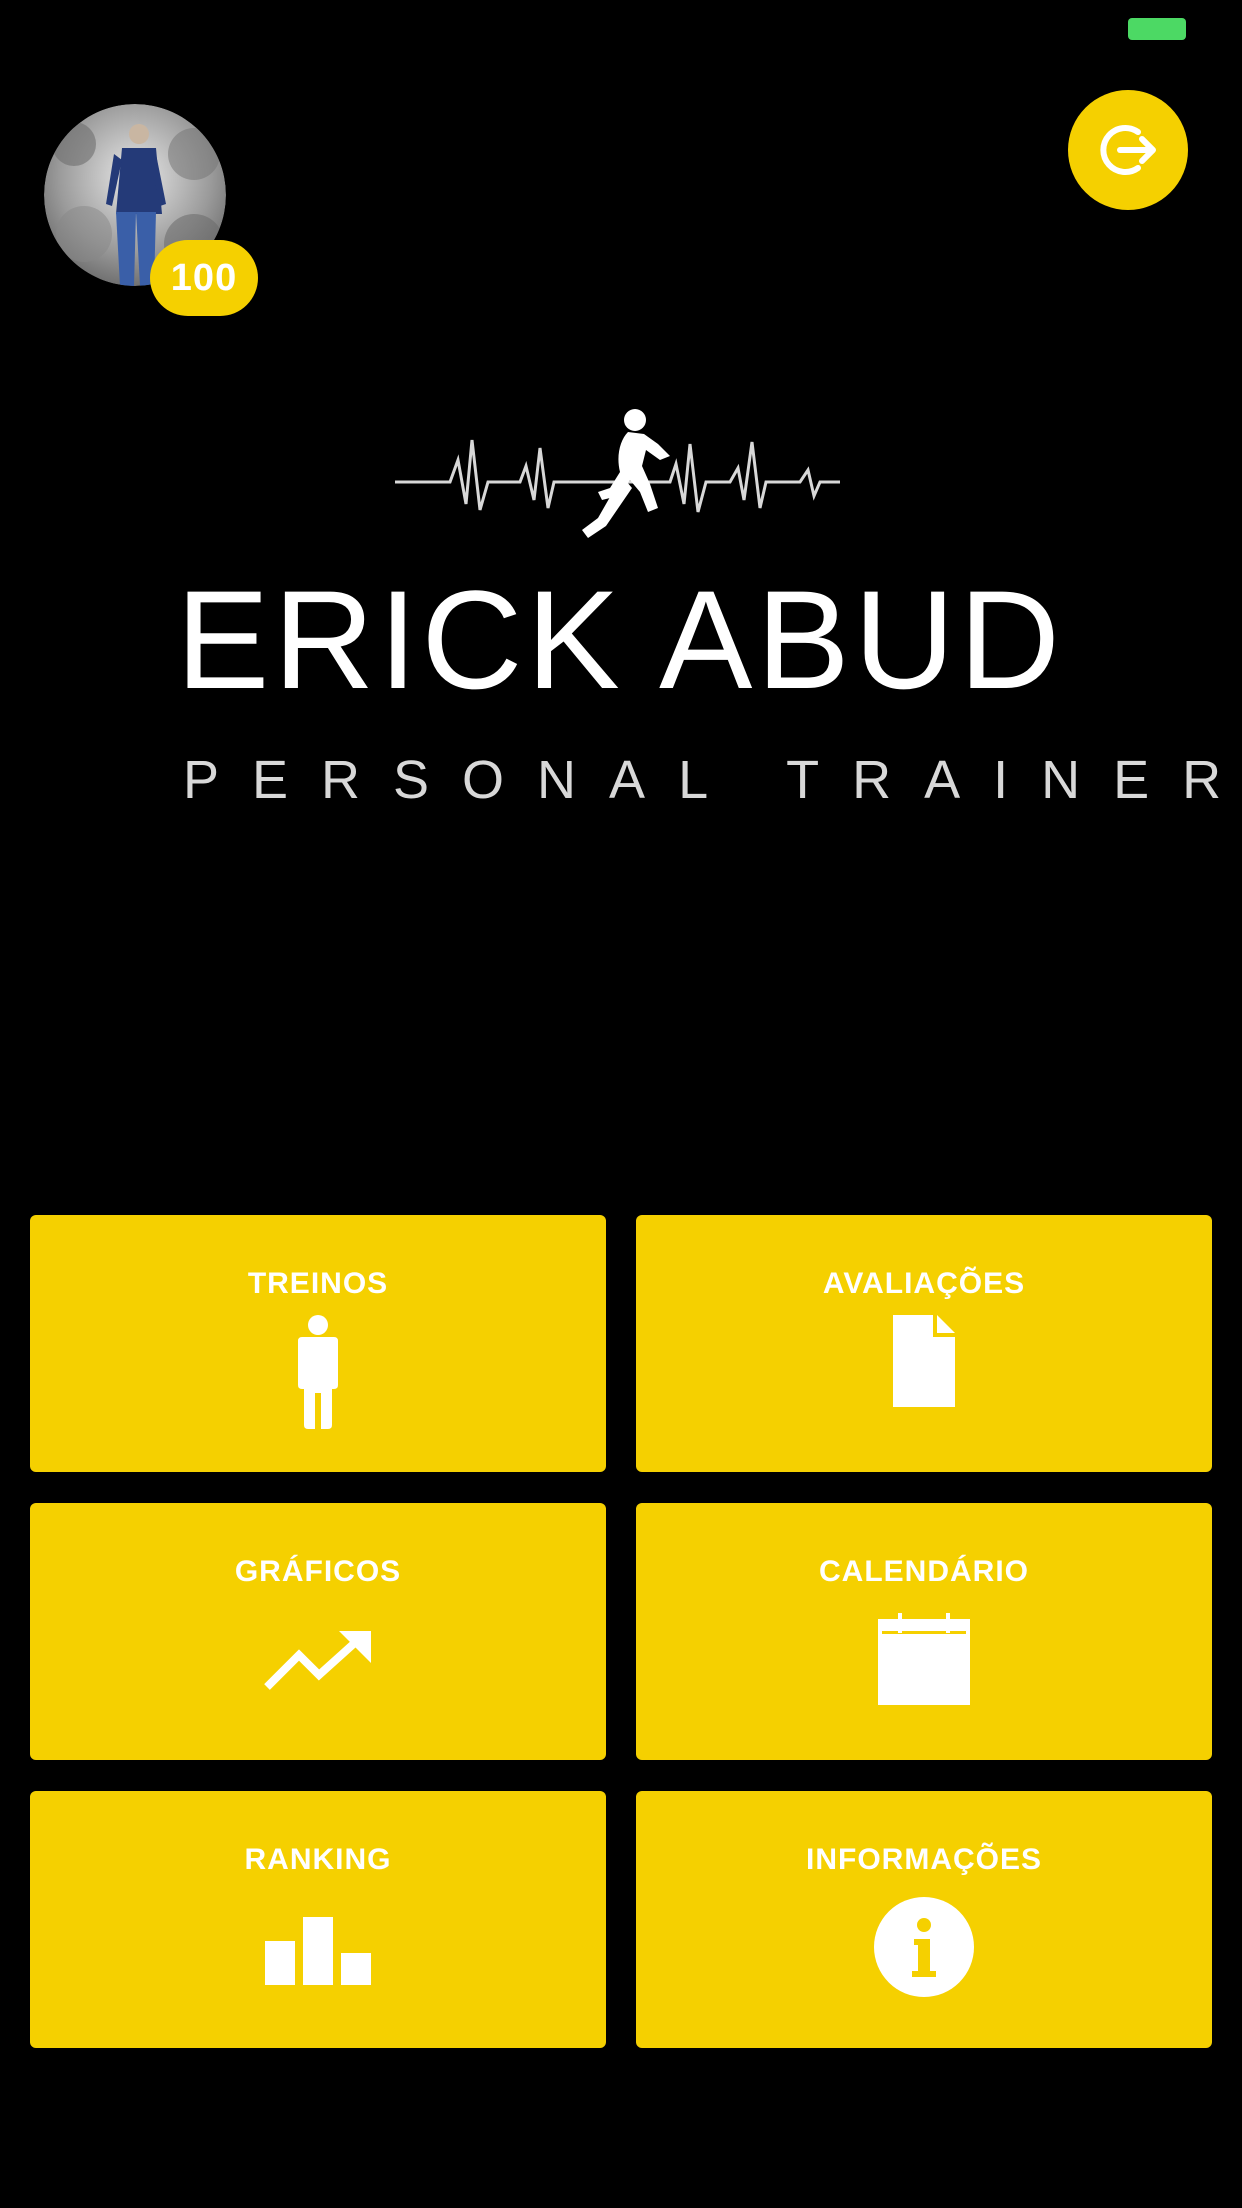  I want to click on profile-avatar-group: 100, so click(151, 210).